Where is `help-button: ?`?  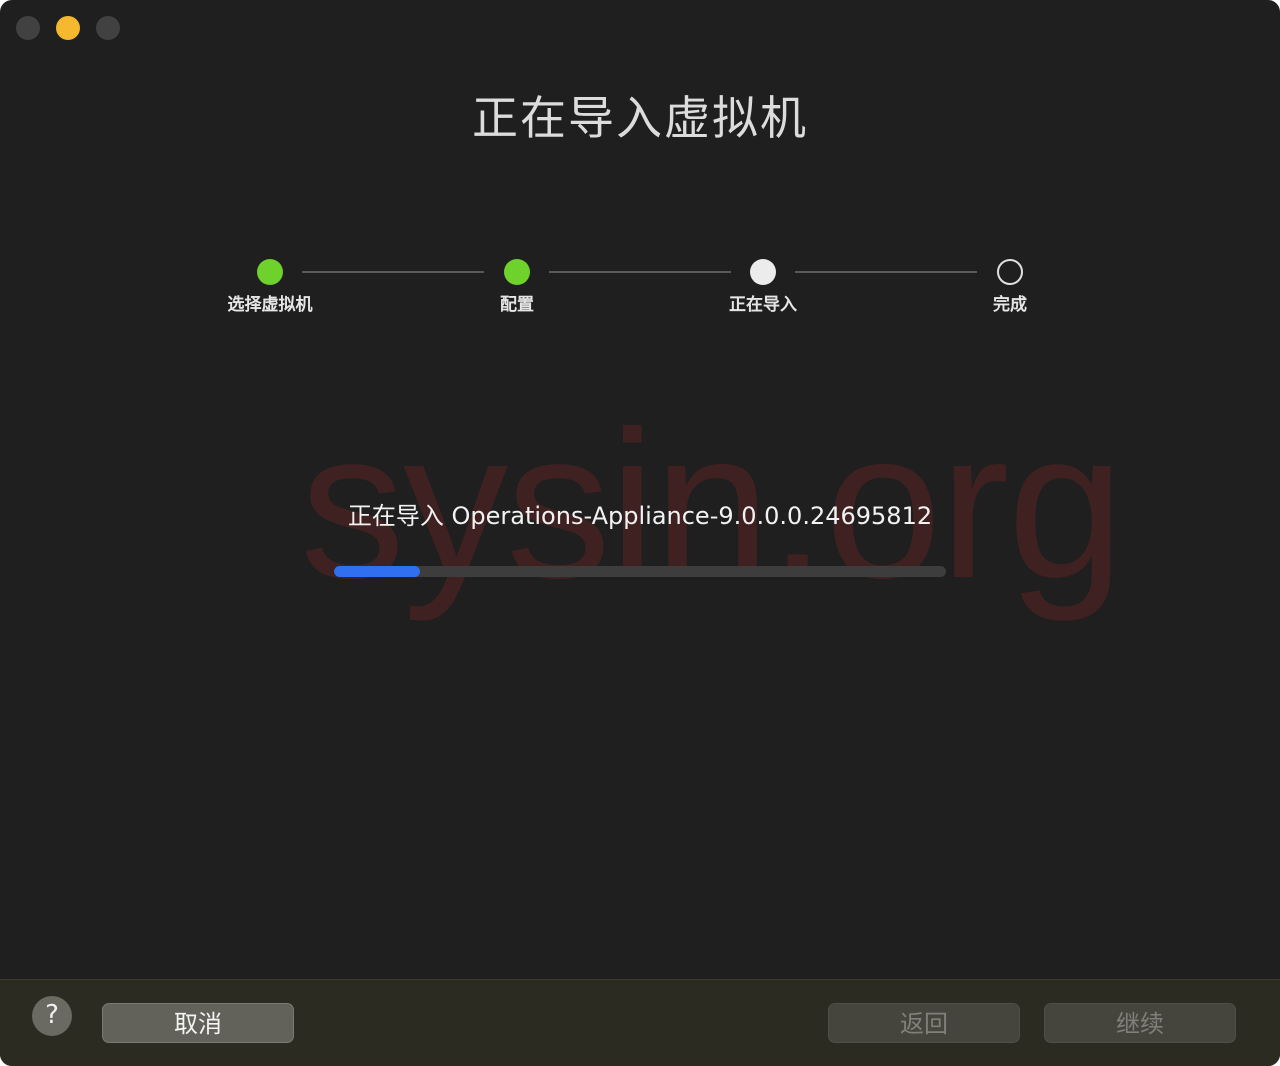 help-button: ? is located at coordinates (52, 1016).